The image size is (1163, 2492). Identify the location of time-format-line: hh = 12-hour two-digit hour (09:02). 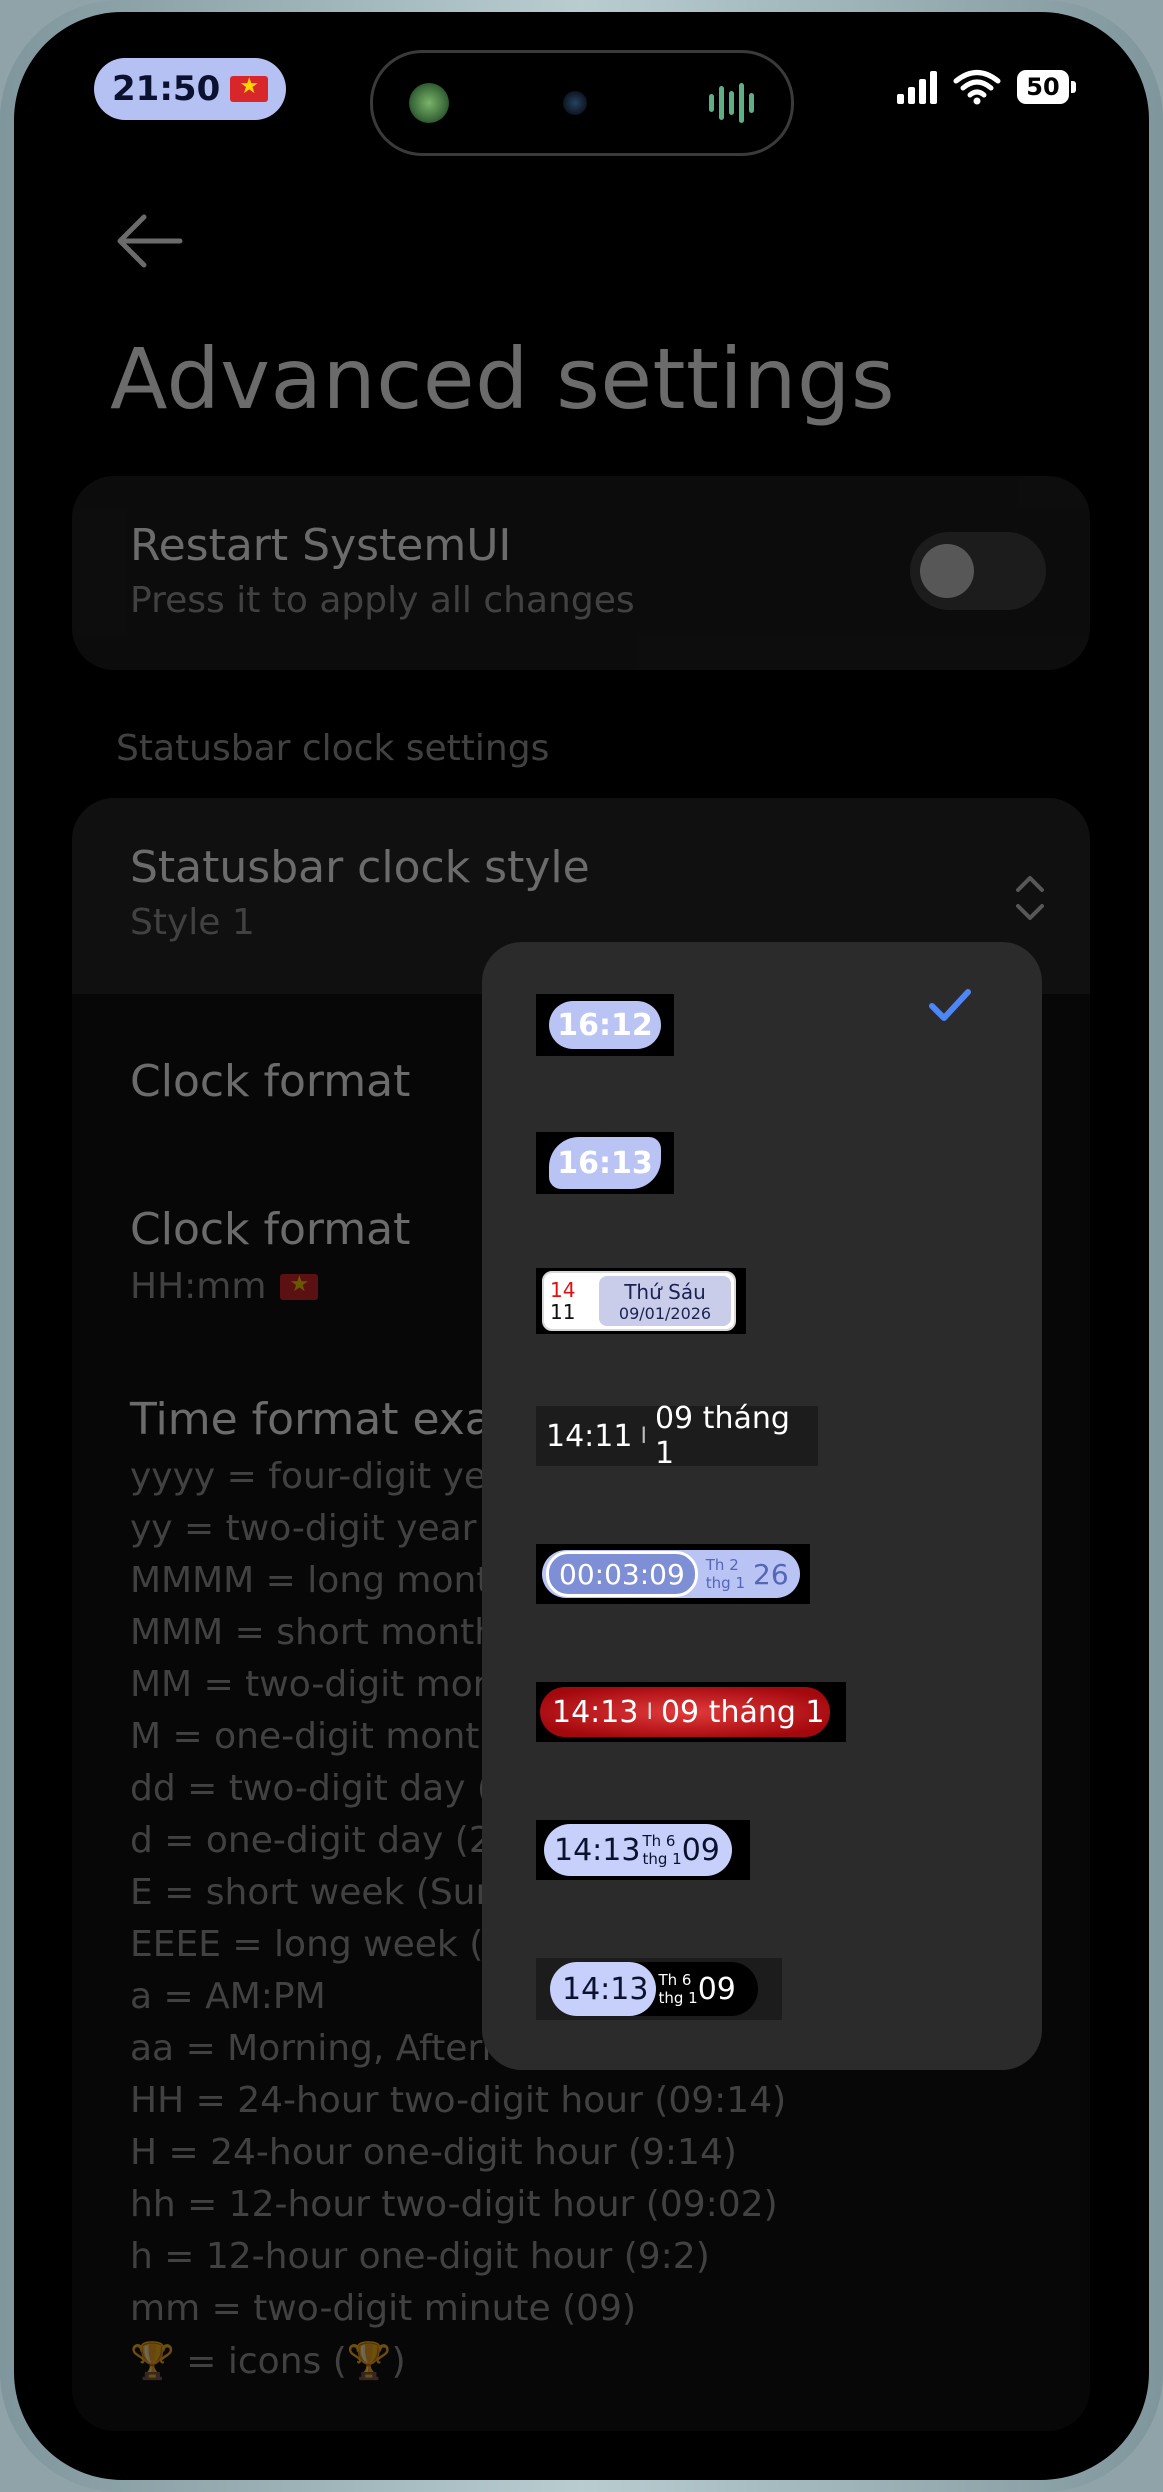
(454, 2204).